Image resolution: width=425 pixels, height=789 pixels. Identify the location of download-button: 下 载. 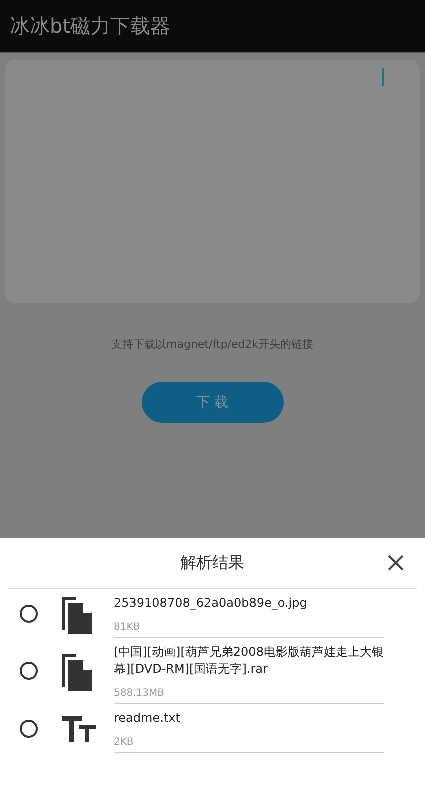
(213, 402).